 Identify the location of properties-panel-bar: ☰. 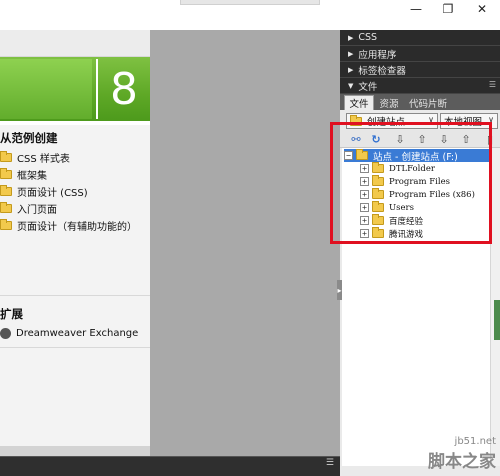
(170, 466).